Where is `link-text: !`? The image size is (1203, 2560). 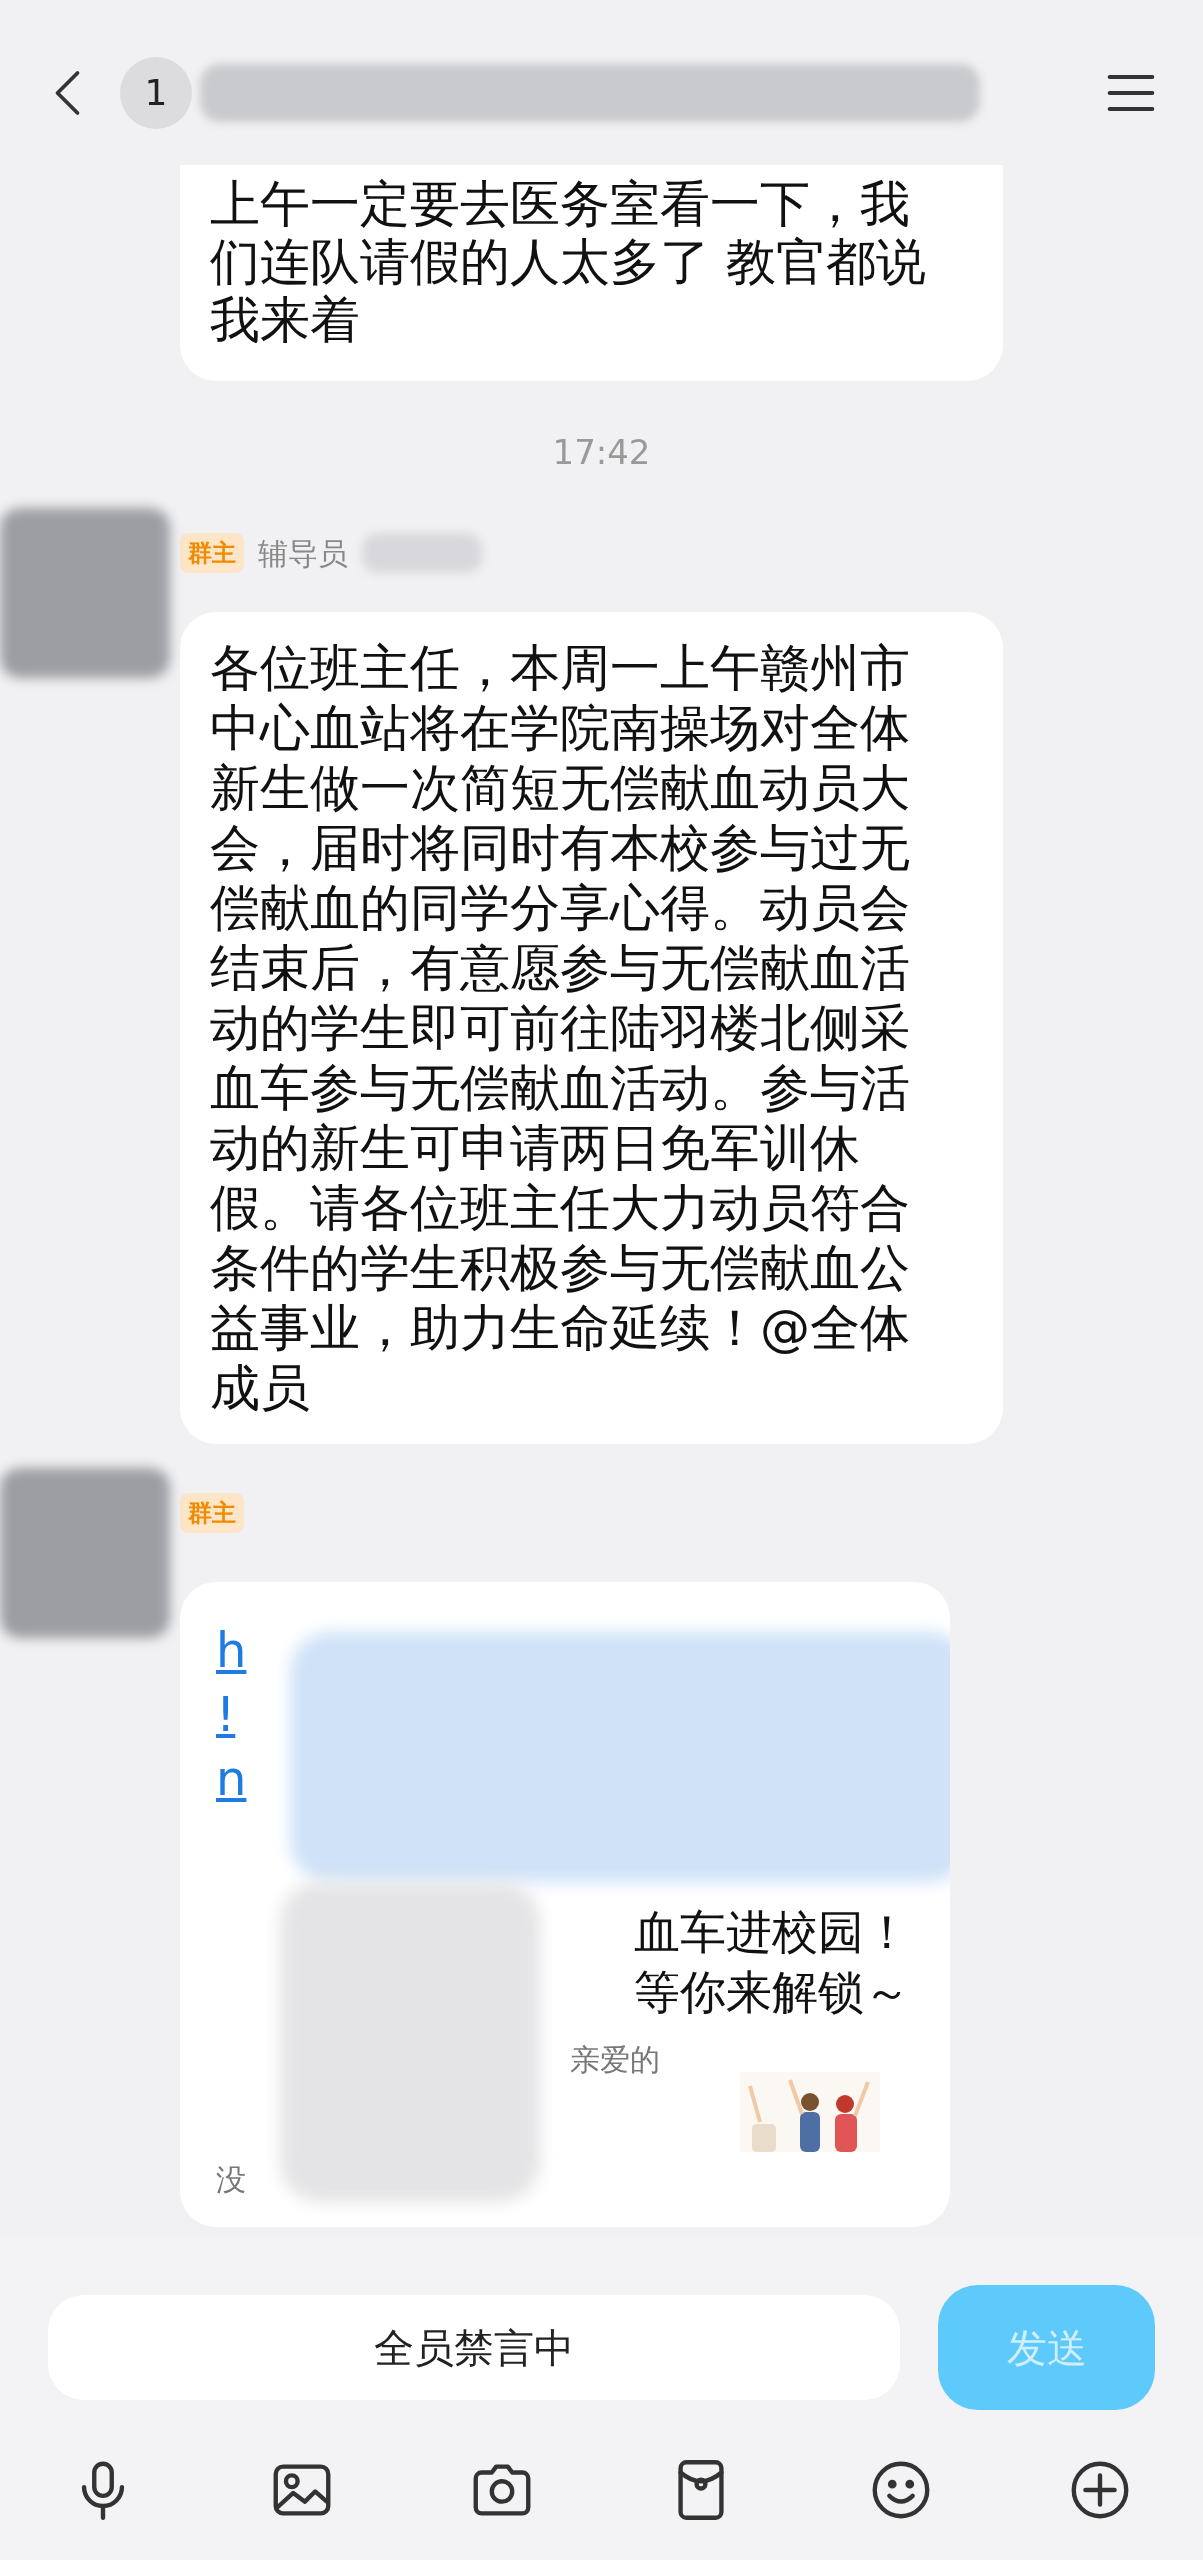
link-text: ! is located at coordinates (226, 1714).